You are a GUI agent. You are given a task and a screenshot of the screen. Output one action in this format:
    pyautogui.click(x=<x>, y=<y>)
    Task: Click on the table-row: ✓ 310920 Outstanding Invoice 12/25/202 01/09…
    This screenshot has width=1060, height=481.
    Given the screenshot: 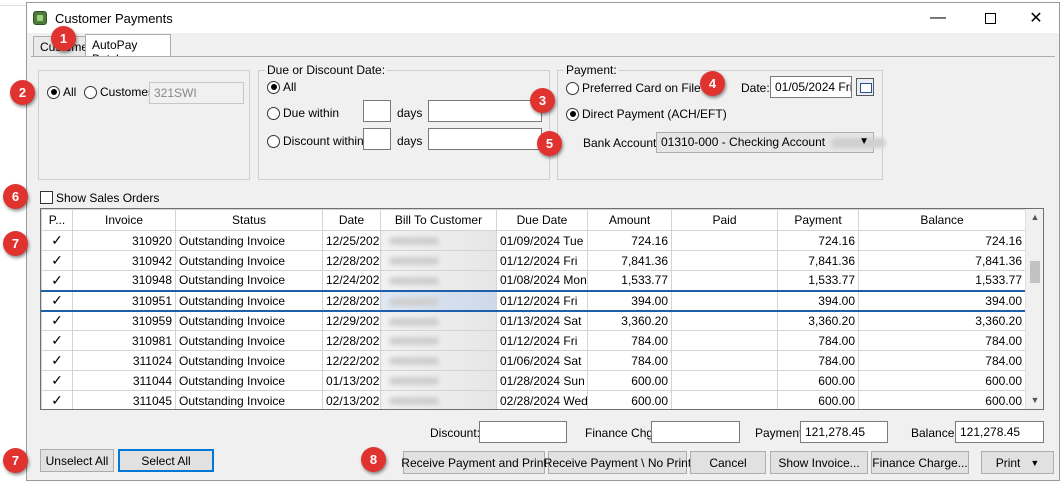 What is the action you would take?
    pyautogui.click(x=533, y=240)
    